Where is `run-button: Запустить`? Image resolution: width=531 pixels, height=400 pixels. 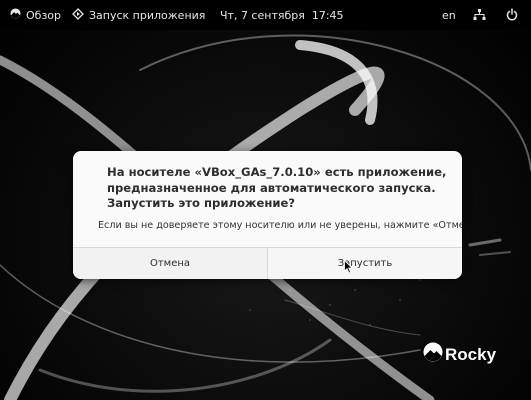
run-button: Запустить is located at coordinates (365, 263).